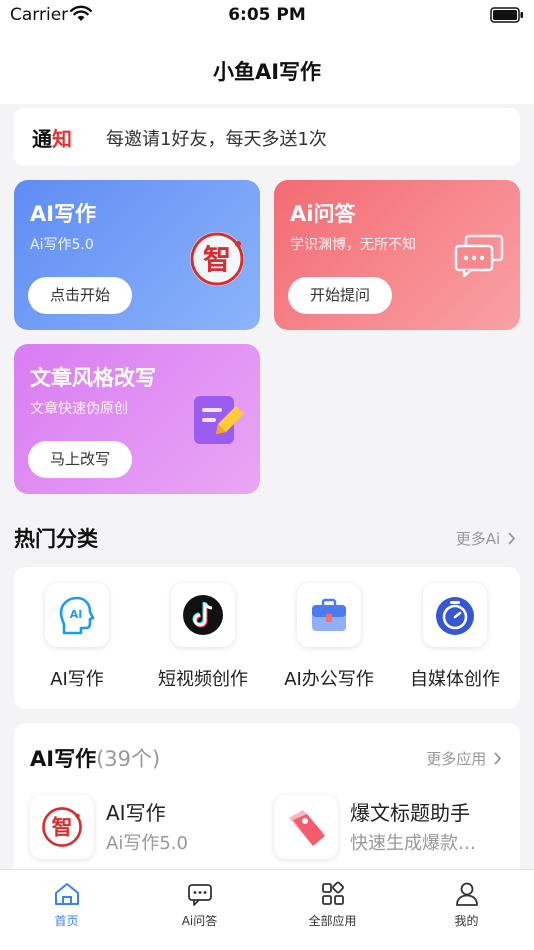 The height and width of the screenshot is (950, 534). What do you see at coordinates (136, 813) in the screenshot?
I see `app-name: AI写作` at bounding box center [136, 813].